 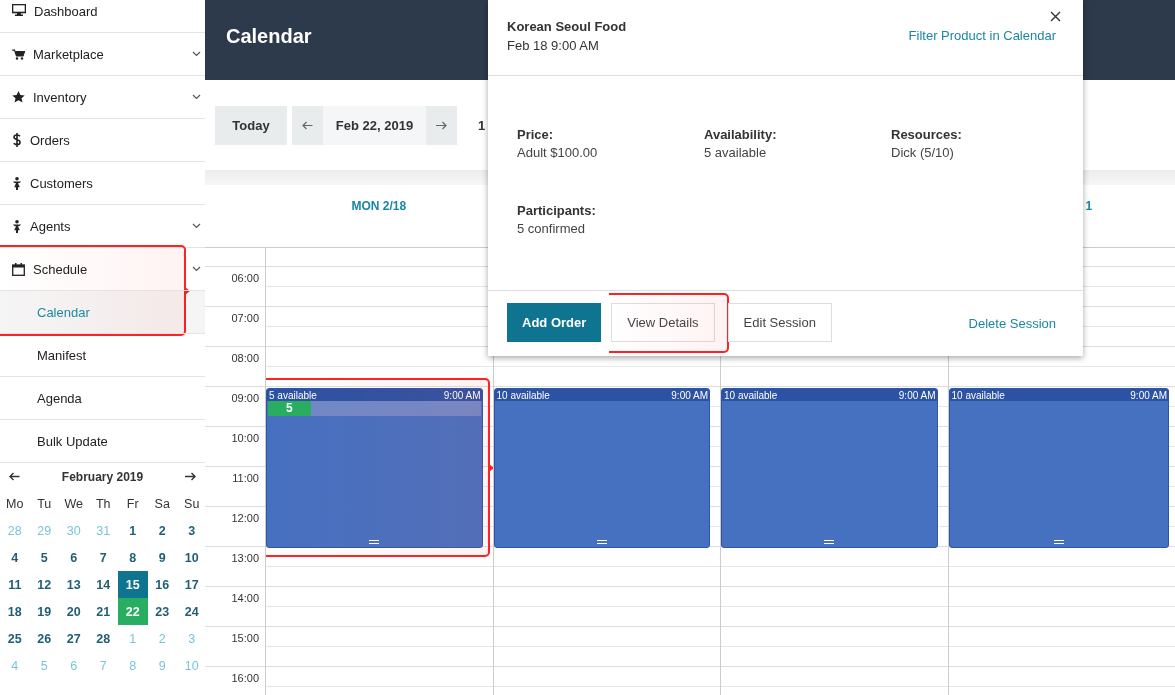 What do you see at coordinates (245, 558) in the screenshot?
I see `time-label: 13:00` at bounding box center [245, 558].